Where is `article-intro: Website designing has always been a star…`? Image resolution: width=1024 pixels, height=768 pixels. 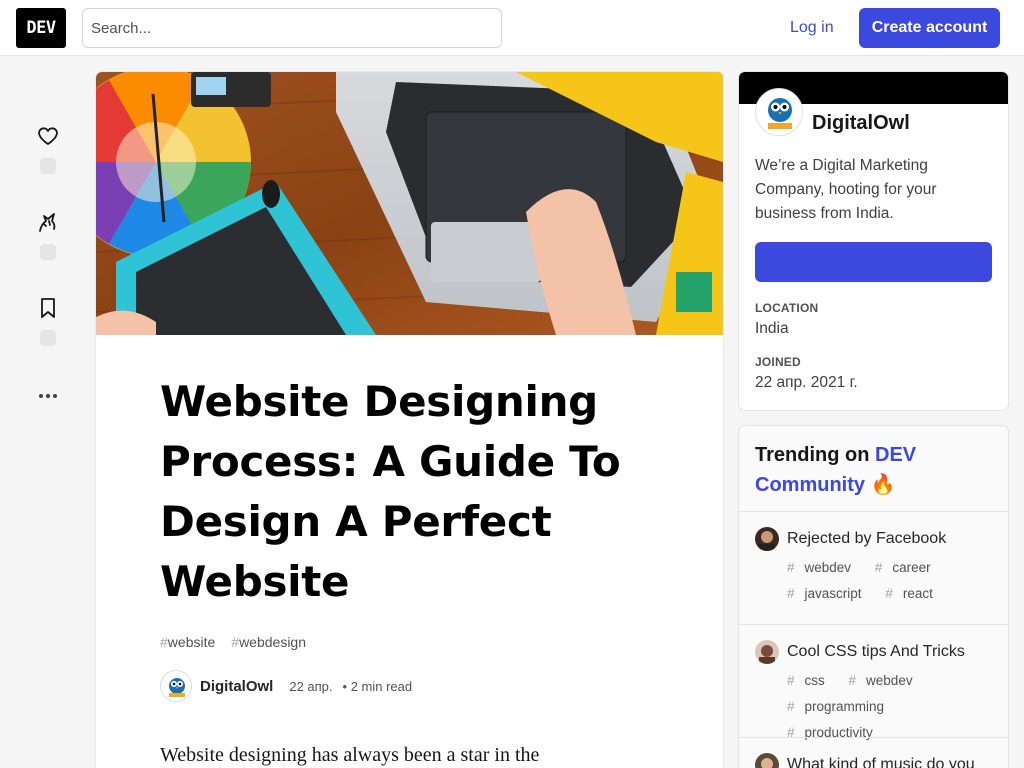 article-intro: Website designing has always been a star… is located at coordinates (350, 755).